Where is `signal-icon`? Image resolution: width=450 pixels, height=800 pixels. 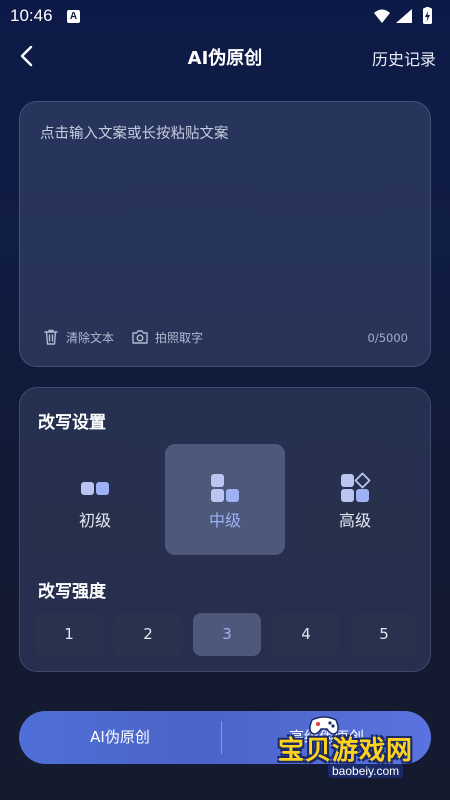 signal-icon is located at coordinates (404, 16).